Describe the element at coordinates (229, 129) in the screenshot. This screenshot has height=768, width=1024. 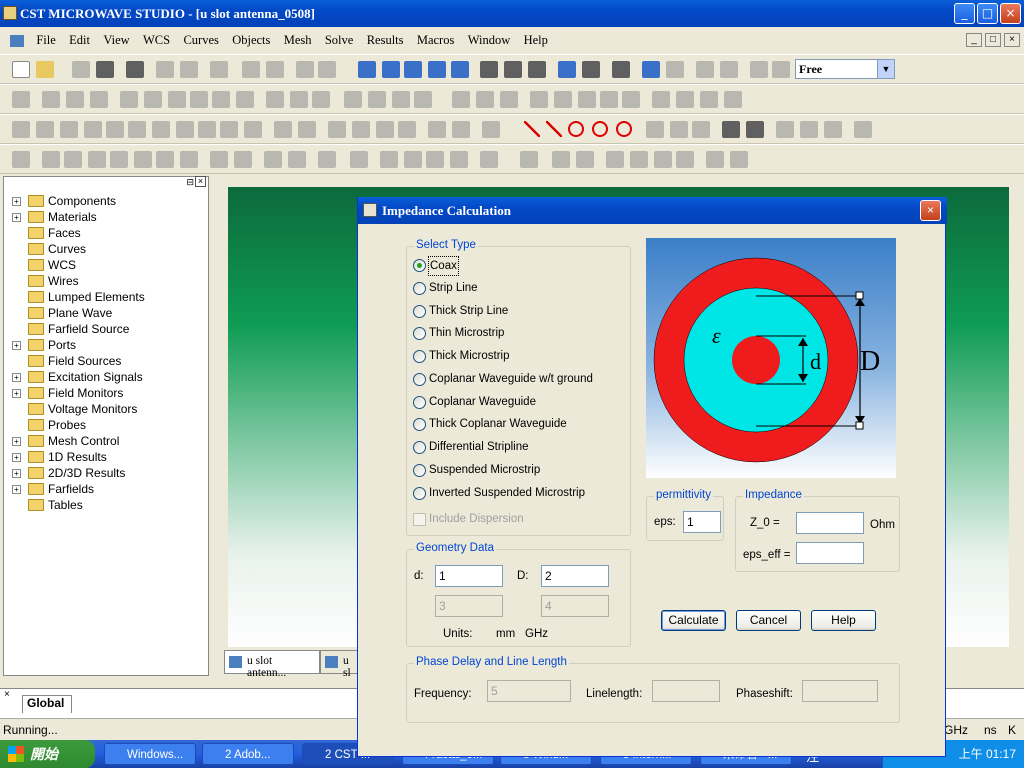
I see `blend-icon` at that location.